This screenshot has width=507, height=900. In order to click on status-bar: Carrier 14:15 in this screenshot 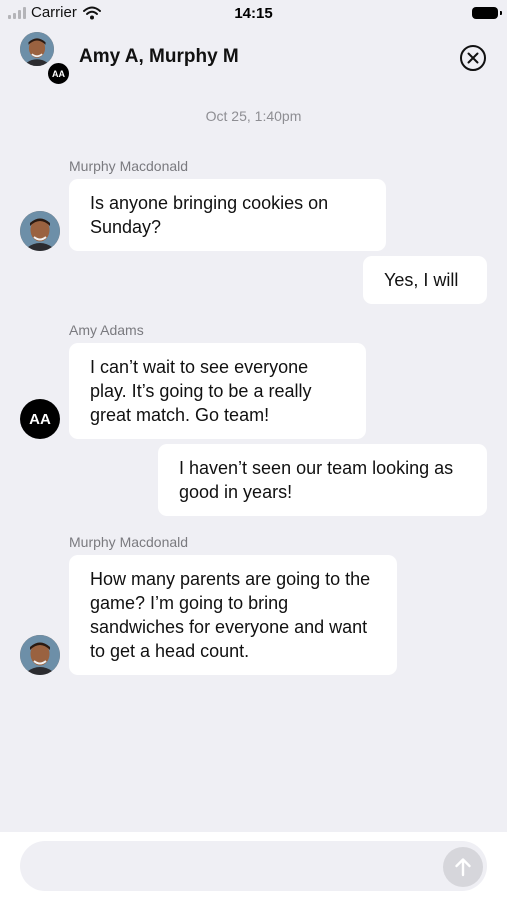, I will do `click(253, 14)`.